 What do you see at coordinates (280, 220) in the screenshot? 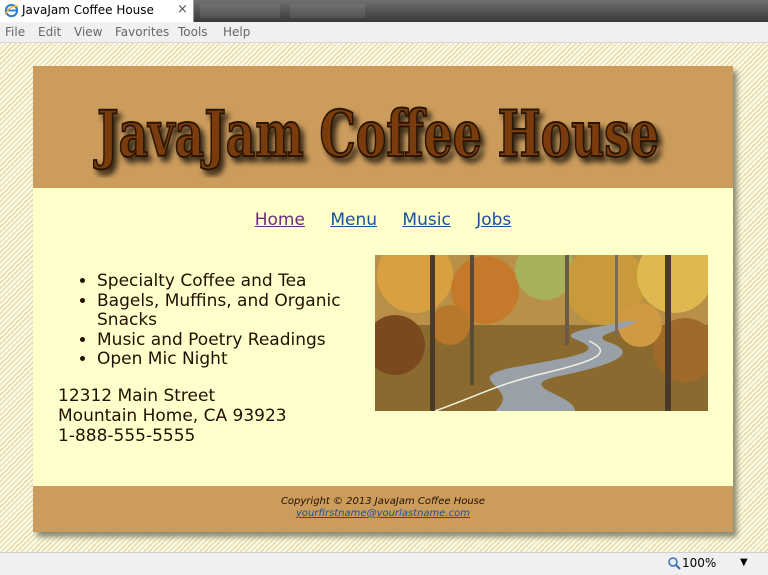
I see `nav-home: Home` at bounding box center [280, 220].